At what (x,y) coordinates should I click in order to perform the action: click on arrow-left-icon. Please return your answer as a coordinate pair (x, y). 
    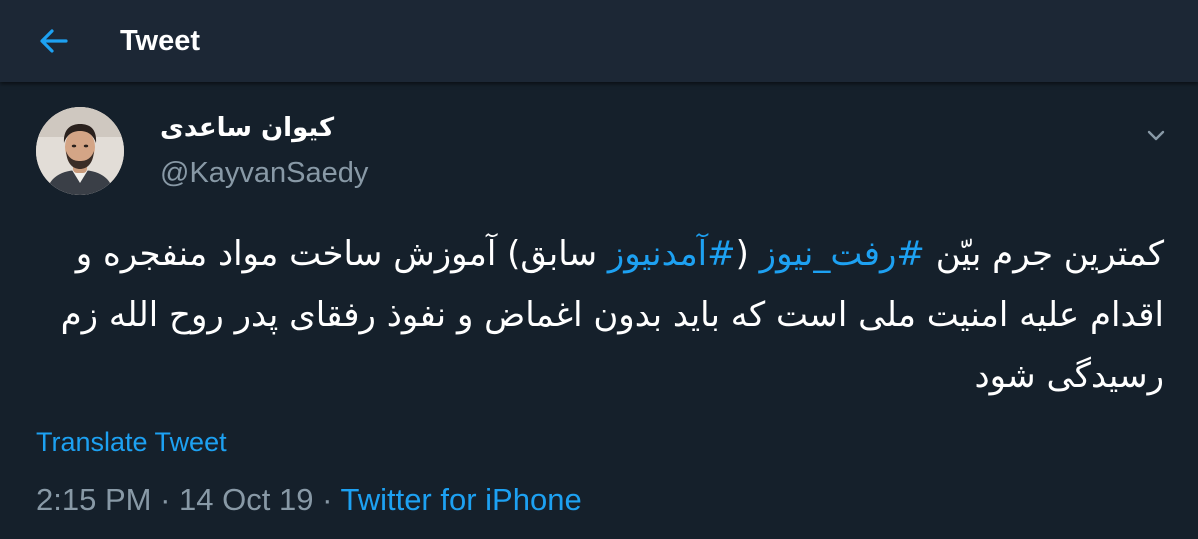
    Looking at the image, I should click on (54, 41).